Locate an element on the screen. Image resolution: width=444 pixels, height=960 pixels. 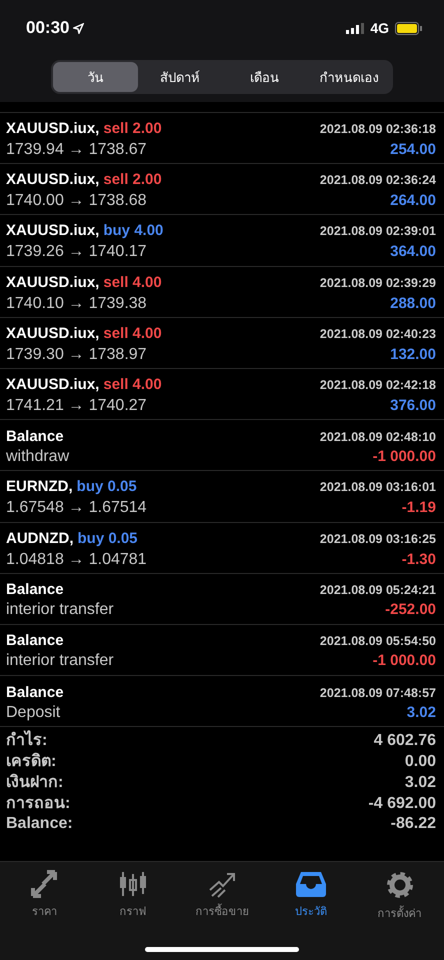
operation-comment: Deposit is located at coordinates (33, 713).